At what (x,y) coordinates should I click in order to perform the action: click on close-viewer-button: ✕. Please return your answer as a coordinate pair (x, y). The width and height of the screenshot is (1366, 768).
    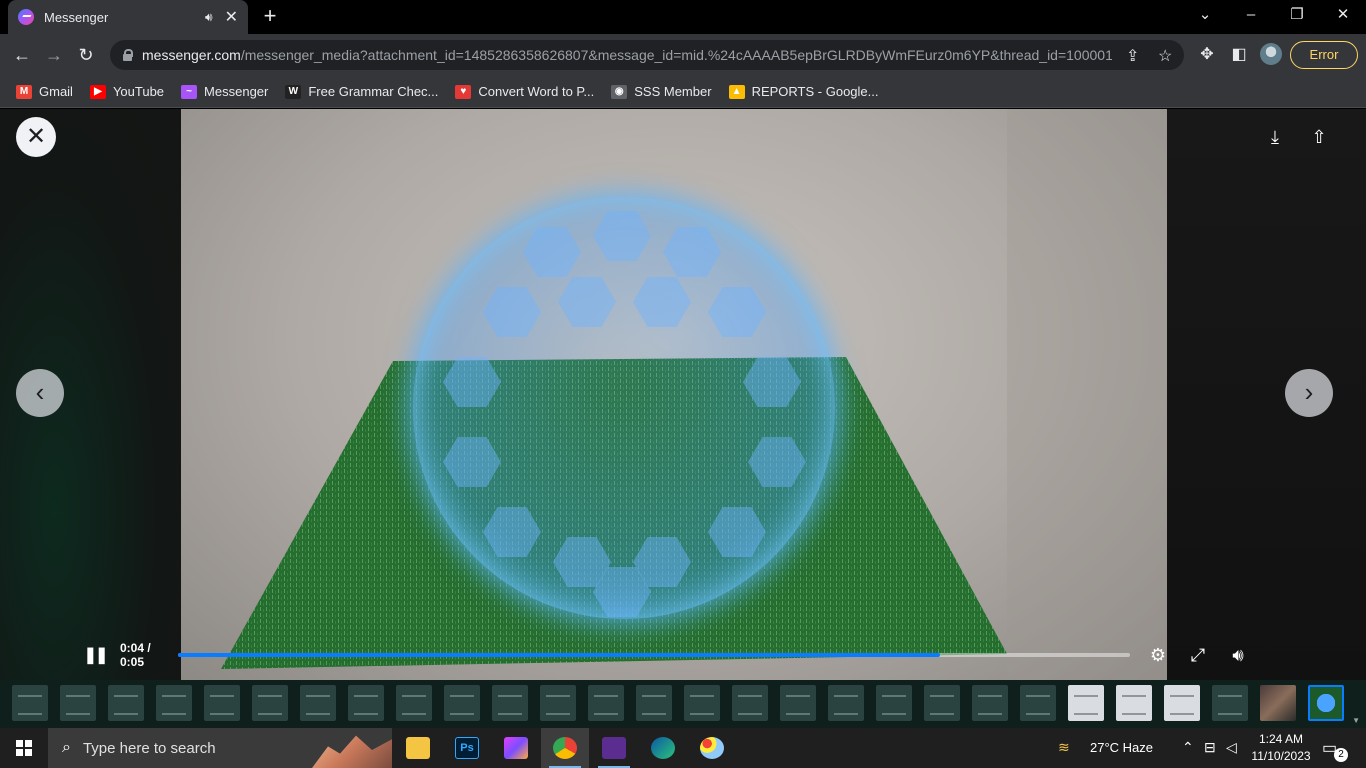
    Looking at the image, I should click on (36, 137).